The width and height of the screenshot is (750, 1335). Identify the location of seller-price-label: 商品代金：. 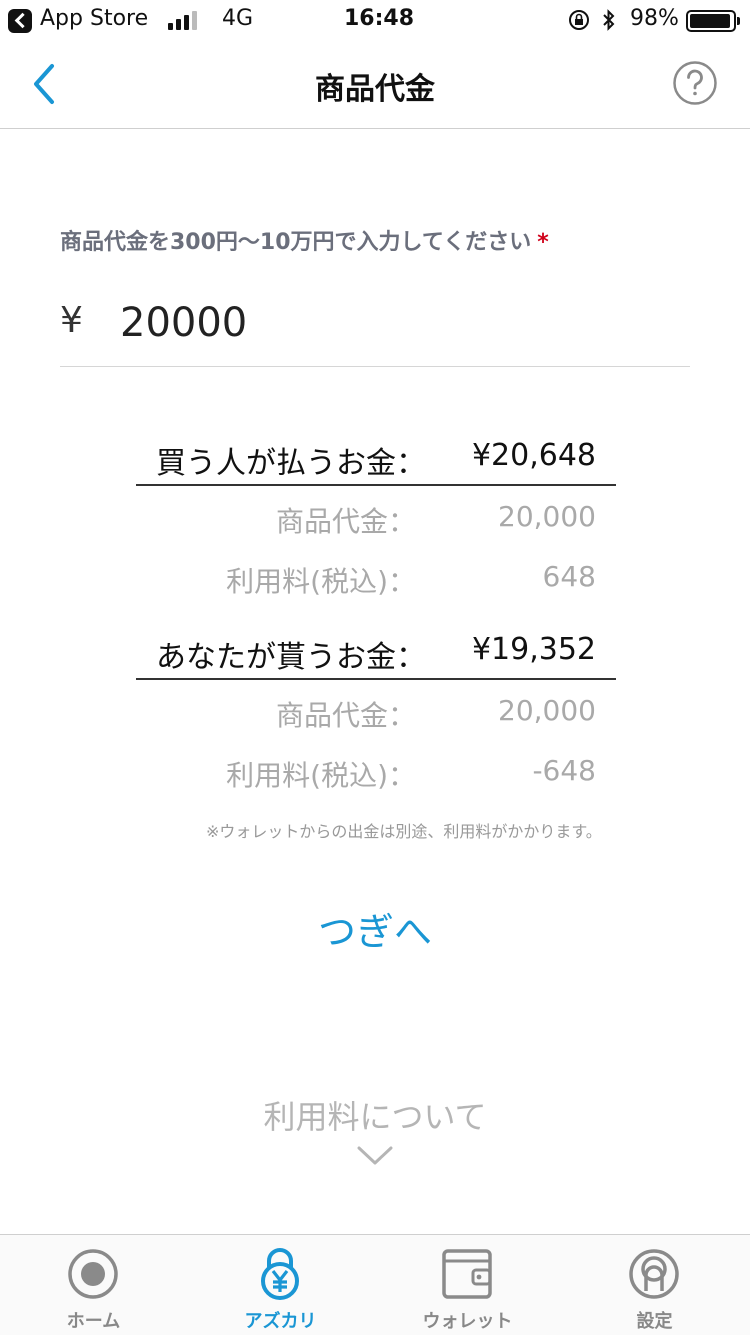
(345, 715).